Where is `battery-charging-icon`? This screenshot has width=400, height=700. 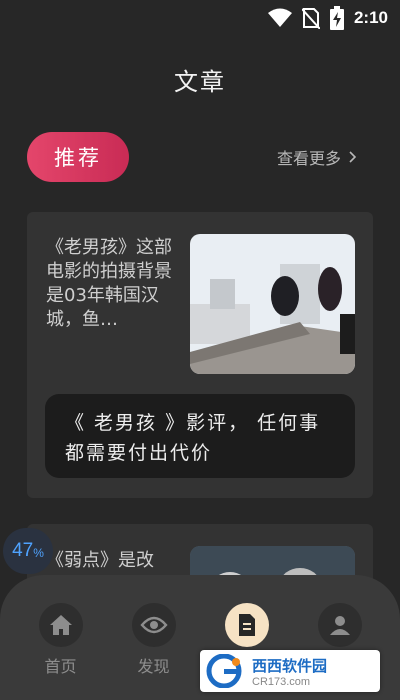
battery-charging-icon is located at coordinates (336, 18).